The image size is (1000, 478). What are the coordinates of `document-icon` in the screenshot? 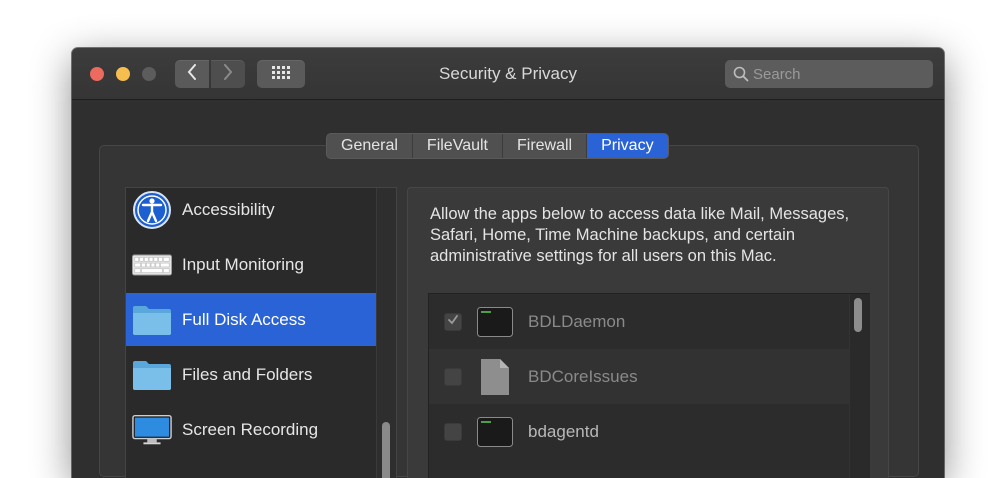 It's located at (495, 377).